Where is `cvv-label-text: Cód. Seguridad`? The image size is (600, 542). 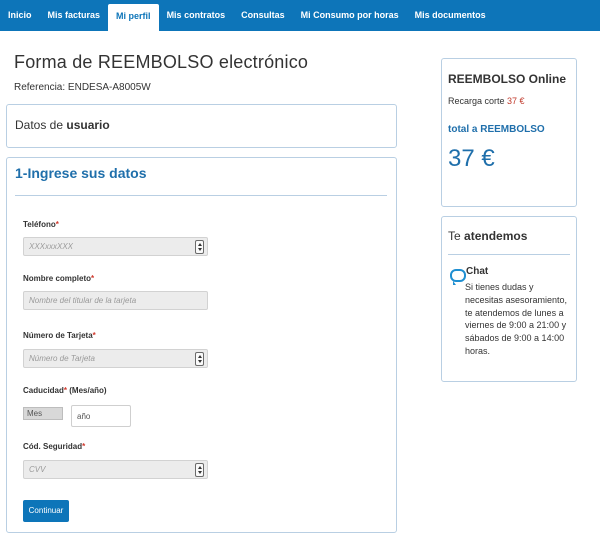
cvv-label-text: Cód. Seguridad is located at coordinates (53, 446).